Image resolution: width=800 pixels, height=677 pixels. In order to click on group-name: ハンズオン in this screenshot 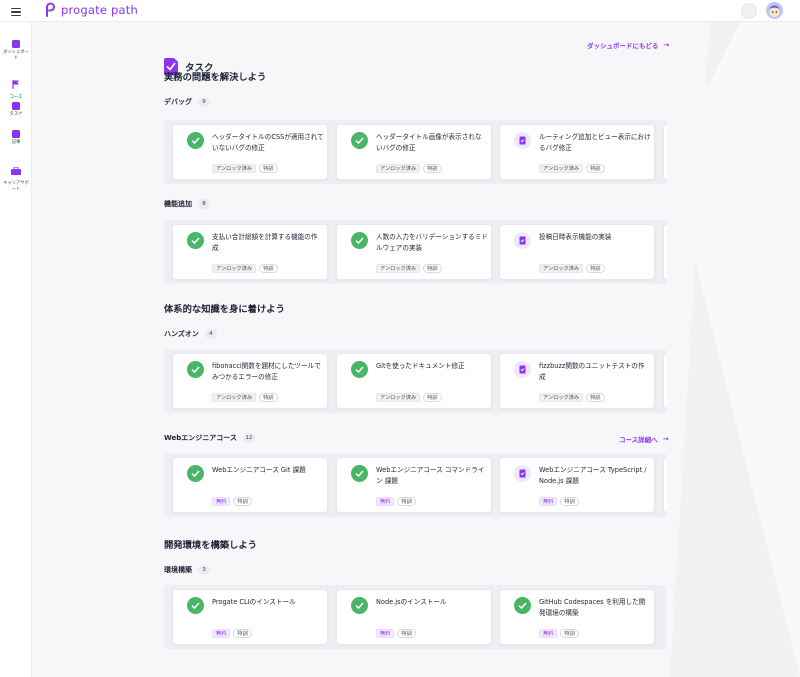, I will do `click(181, 334)`.